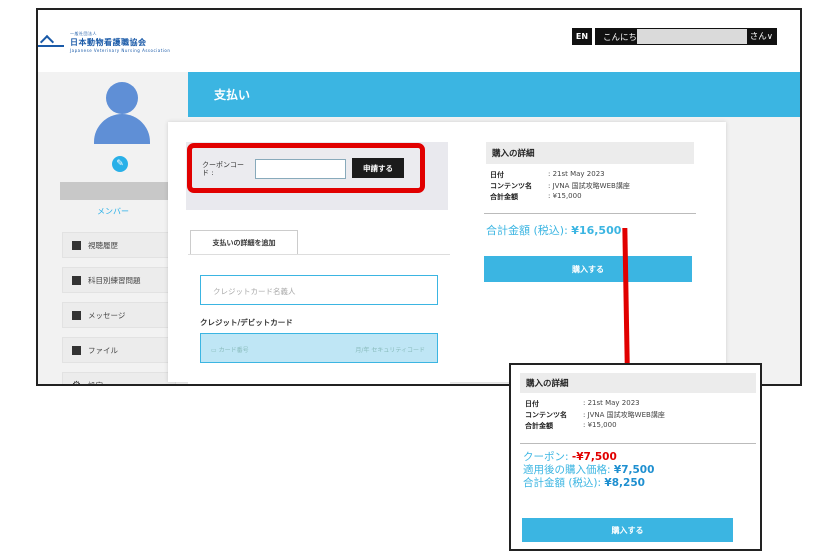  I want to click on tab-payment-details: 支払いの詳細を追加, so click(244, 242).